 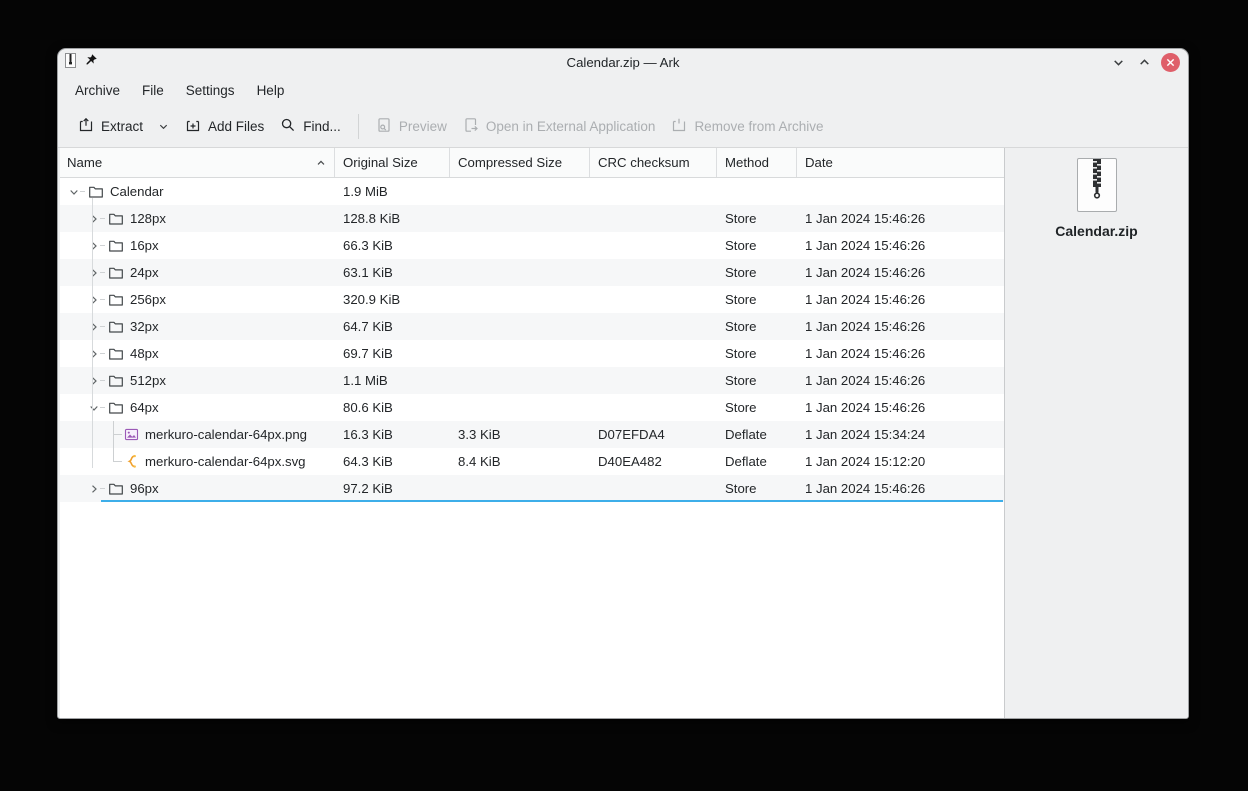 I want to click on maximize-button, so click(x=1144, y=63).